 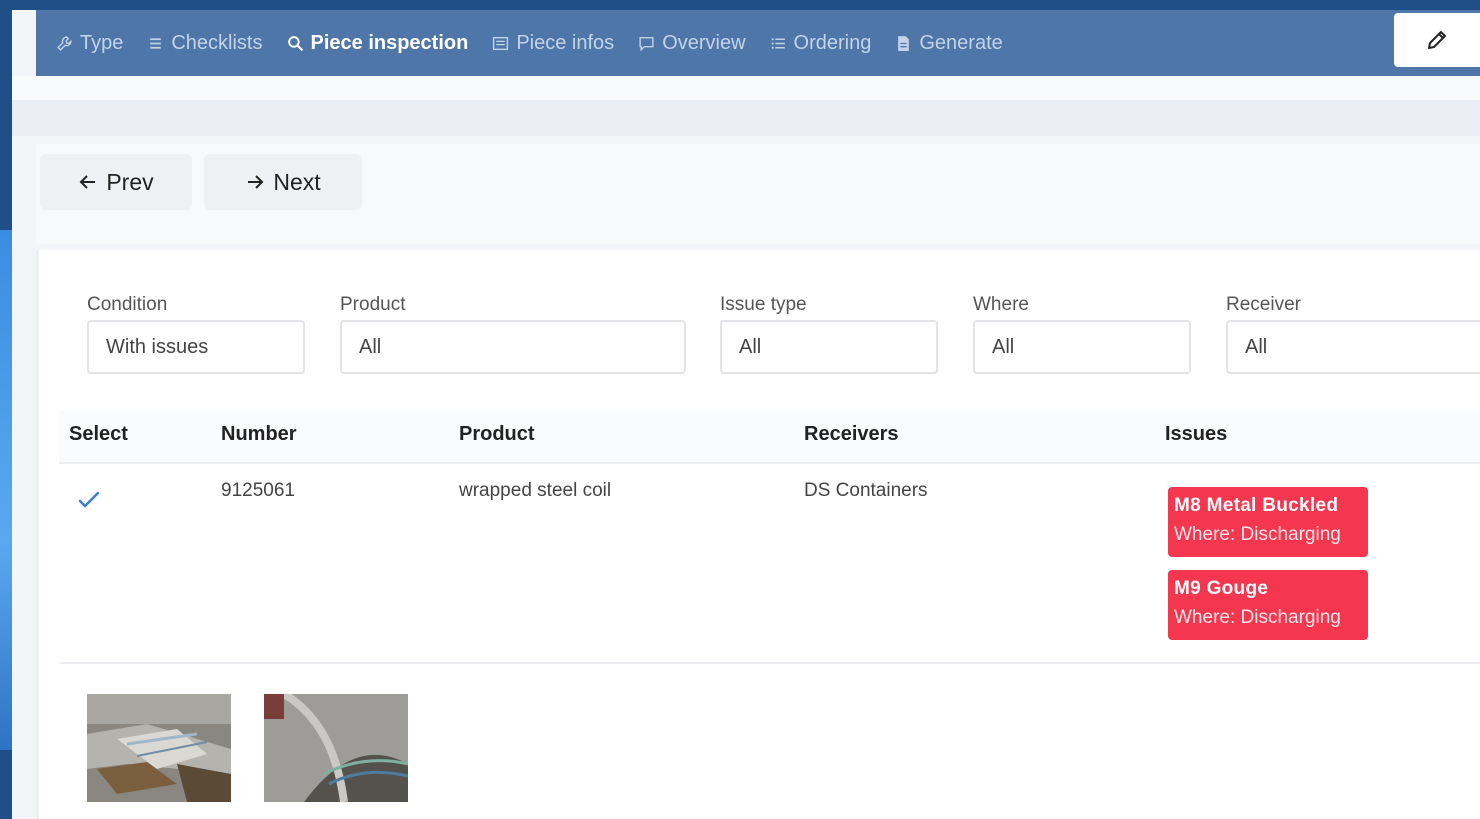 What do you see at coordinates (89, 500) in the screenshot?
I see `checkmark-icon` at bounding box center [89, 500].